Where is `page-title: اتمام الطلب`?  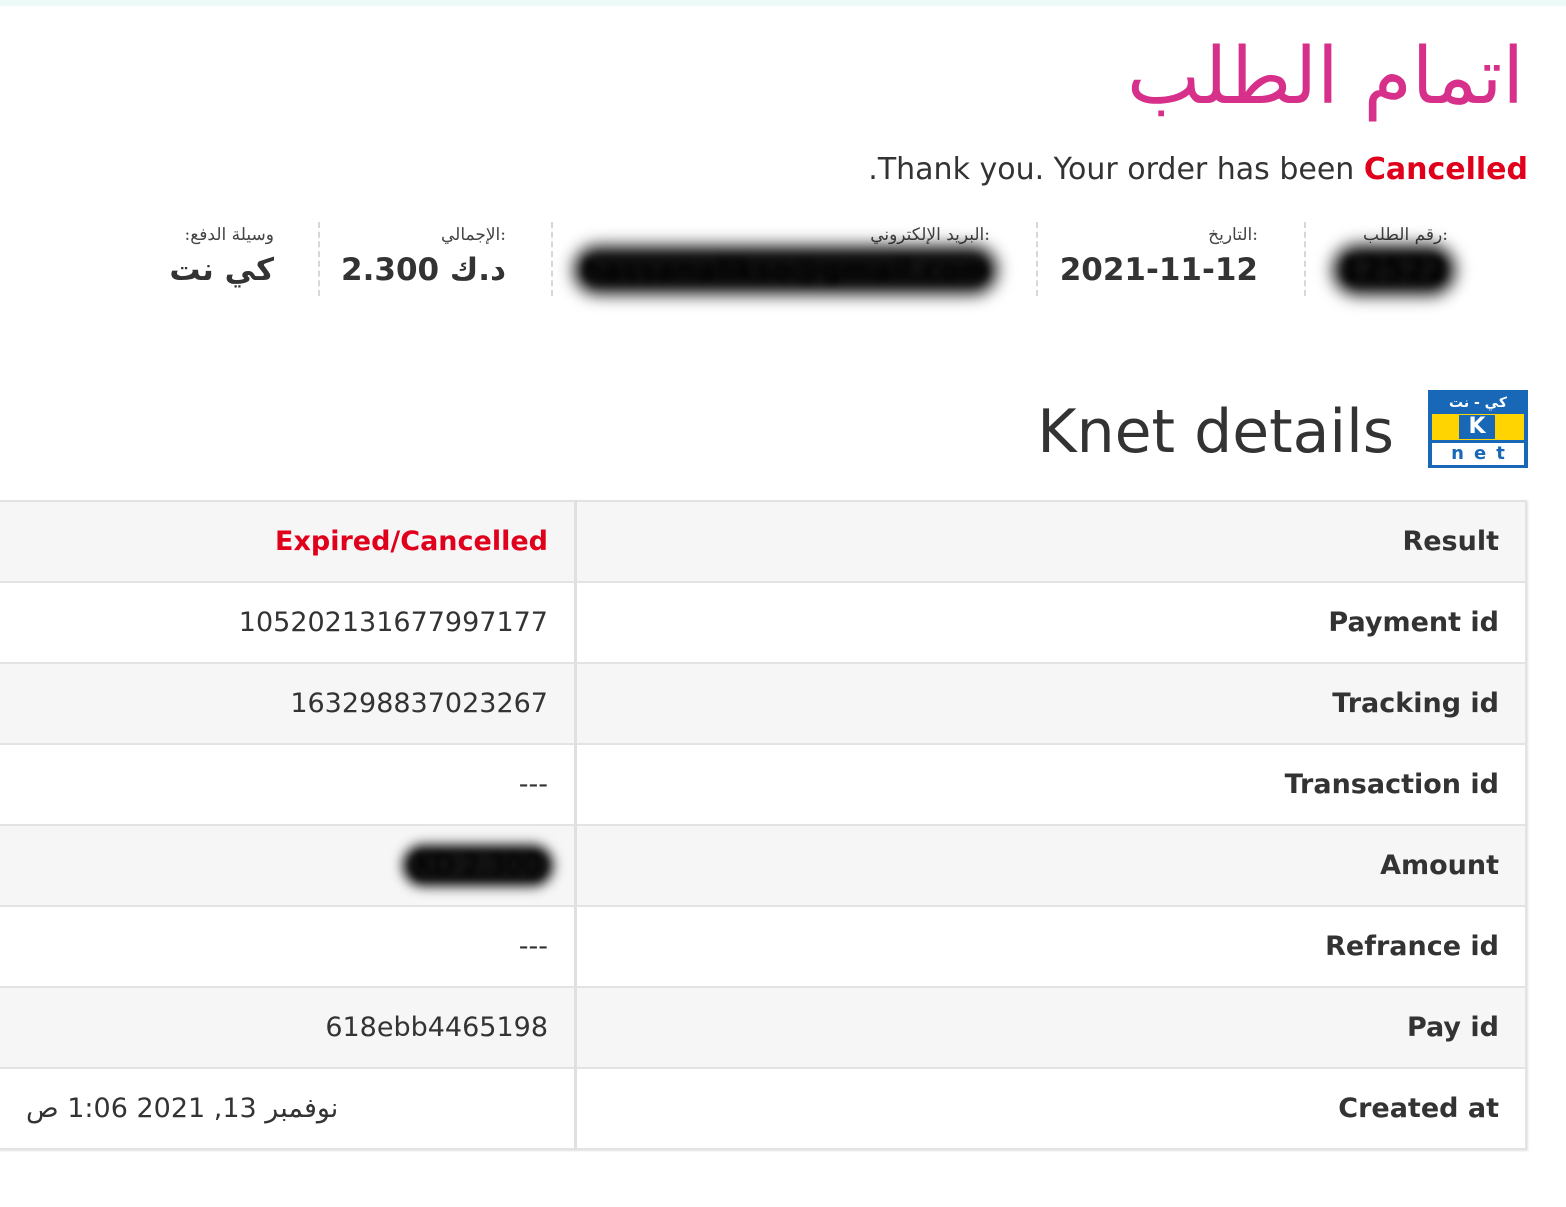 page-title: اتمام الطلب is located at coordinates (1325, 77).